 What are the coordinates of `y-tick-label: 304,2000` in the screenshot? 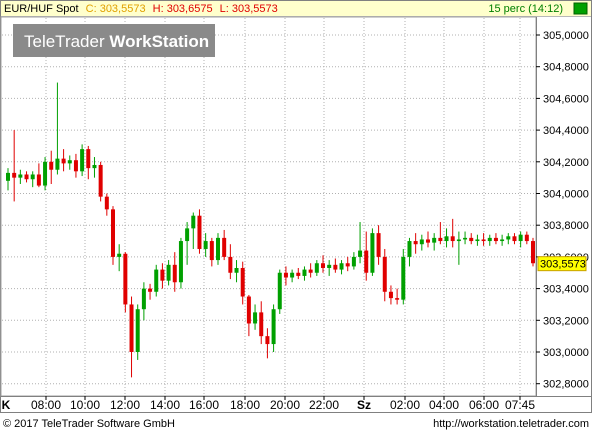 It's located at (566, 163).